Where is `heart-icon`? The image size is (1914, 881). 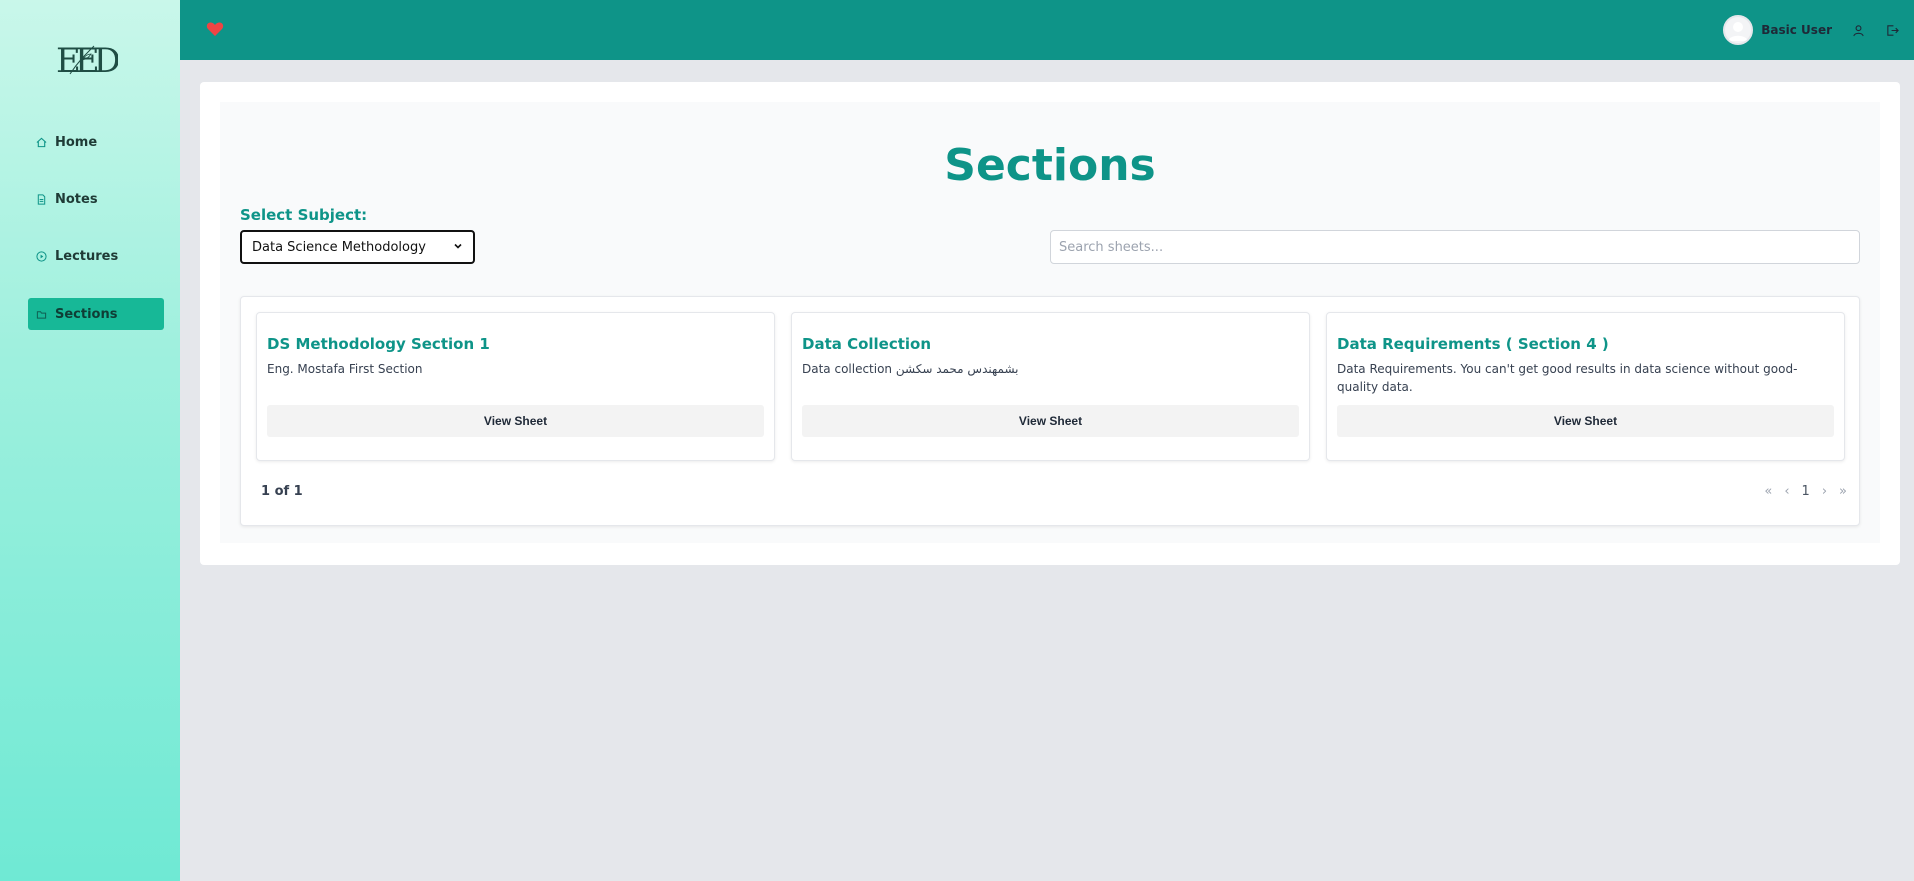
heart-icon is located at coordinates (215, 29).